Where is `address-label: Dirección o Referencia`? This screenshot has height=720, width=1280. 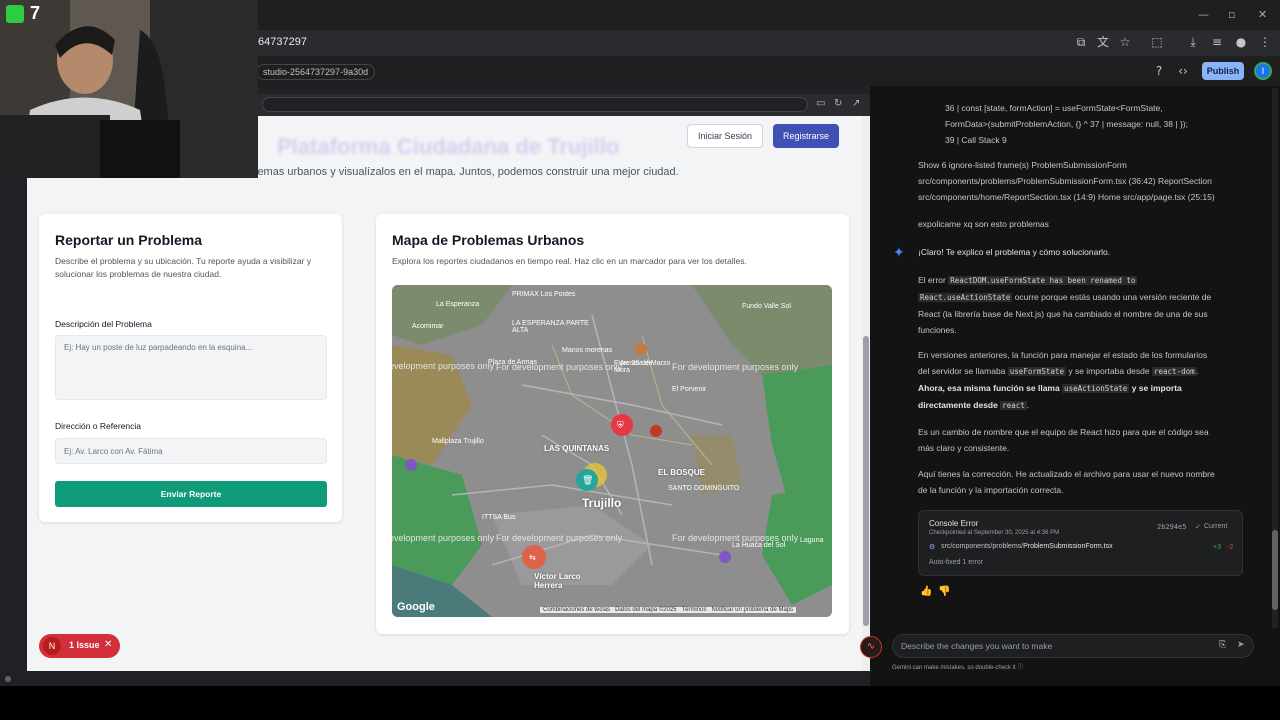 address-label: Dirección o Referencia is located at coordinates (98, 426).